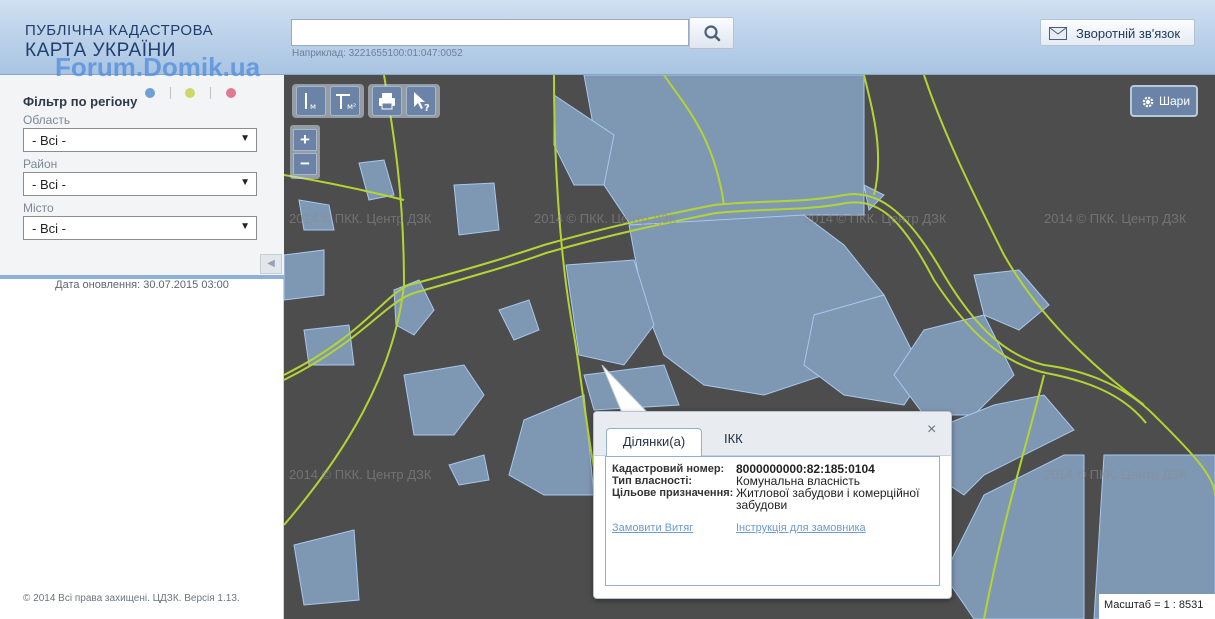 The width and height of the screenshot is (1215, 619). Describe the element at coordinates (47, 120) in the screenshot. I see `region-label: Область` at that location.